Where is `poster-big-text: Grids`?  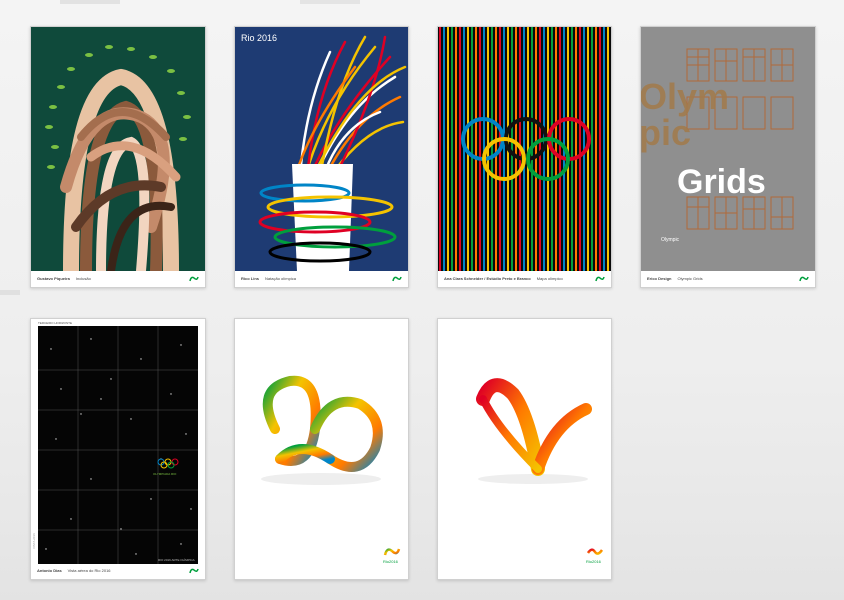 poster-big-text: Grids is located at coordinates (721, 182).